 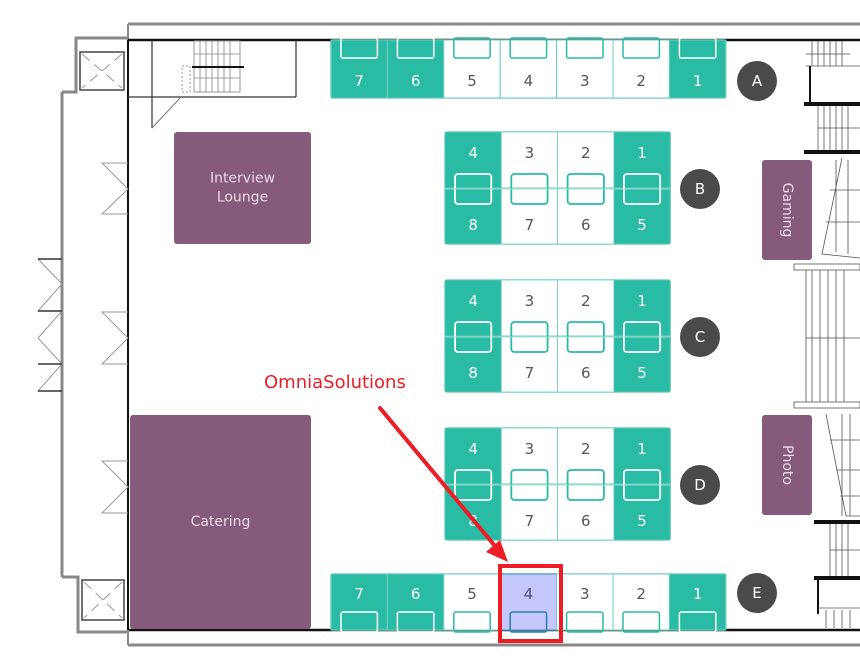 What do you see at coordinates (529, 216) in the screenshot?
I see `booth-B7: 7` at bounding box center [529, 216].